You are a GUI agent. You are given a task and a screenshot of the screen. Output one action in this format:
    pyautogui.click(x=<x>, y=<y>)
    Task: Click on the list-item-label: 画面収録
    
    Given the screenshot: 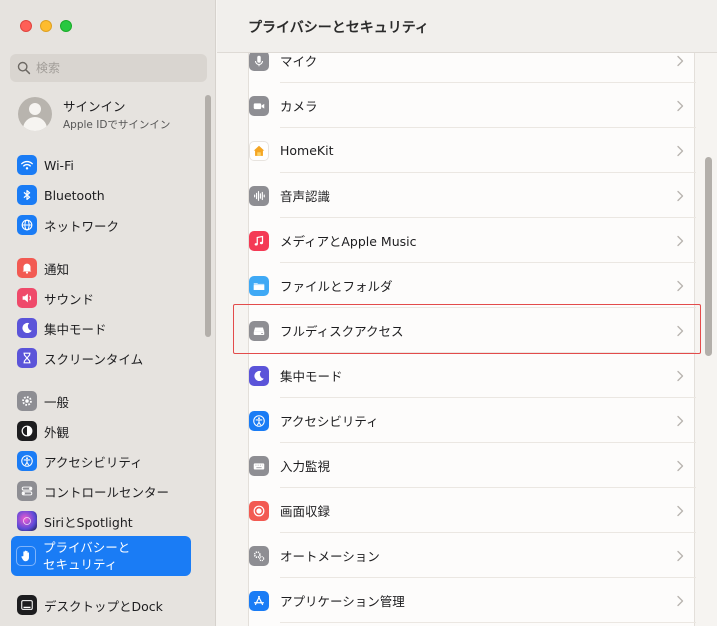 What is the action you would take?
    pyautogui.click(x=305, y=511)
    